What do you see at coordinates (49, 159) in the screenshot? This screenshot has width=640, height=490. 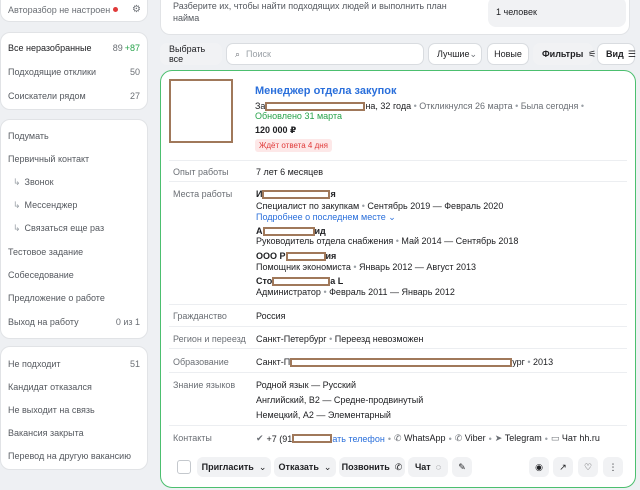 I see `stage-label: Первичный контакт` at bounding box center [49, 159].